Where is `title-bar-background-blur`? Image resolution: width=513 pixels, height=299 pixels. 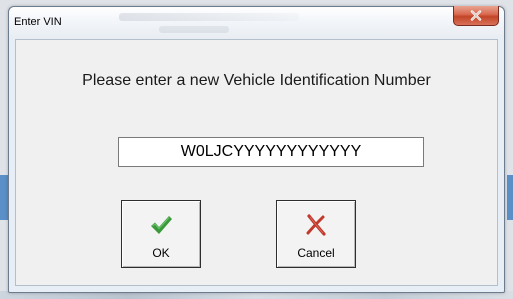 title-bar-background-blur is located at coordinates (209, 17).